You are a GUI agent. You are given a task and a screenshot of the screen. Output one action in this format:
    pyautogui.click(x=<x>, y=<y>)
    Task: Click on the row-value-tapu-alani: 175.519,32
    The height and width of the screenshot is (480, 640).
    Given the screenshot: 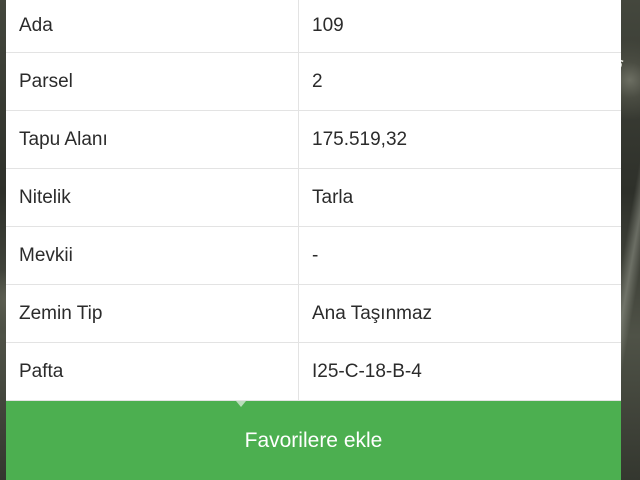 What is the action you would take?
    pyautogui.click(x=459, y=139)
    